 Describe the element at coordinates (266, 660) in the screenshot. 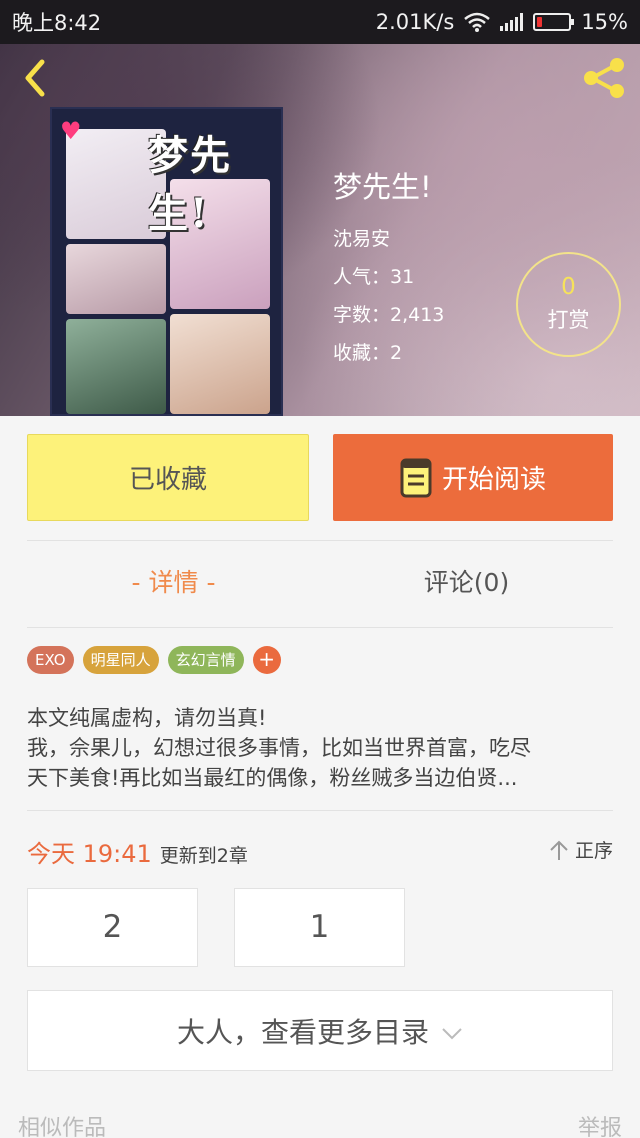

I see `add-tag-button: +` at that location.